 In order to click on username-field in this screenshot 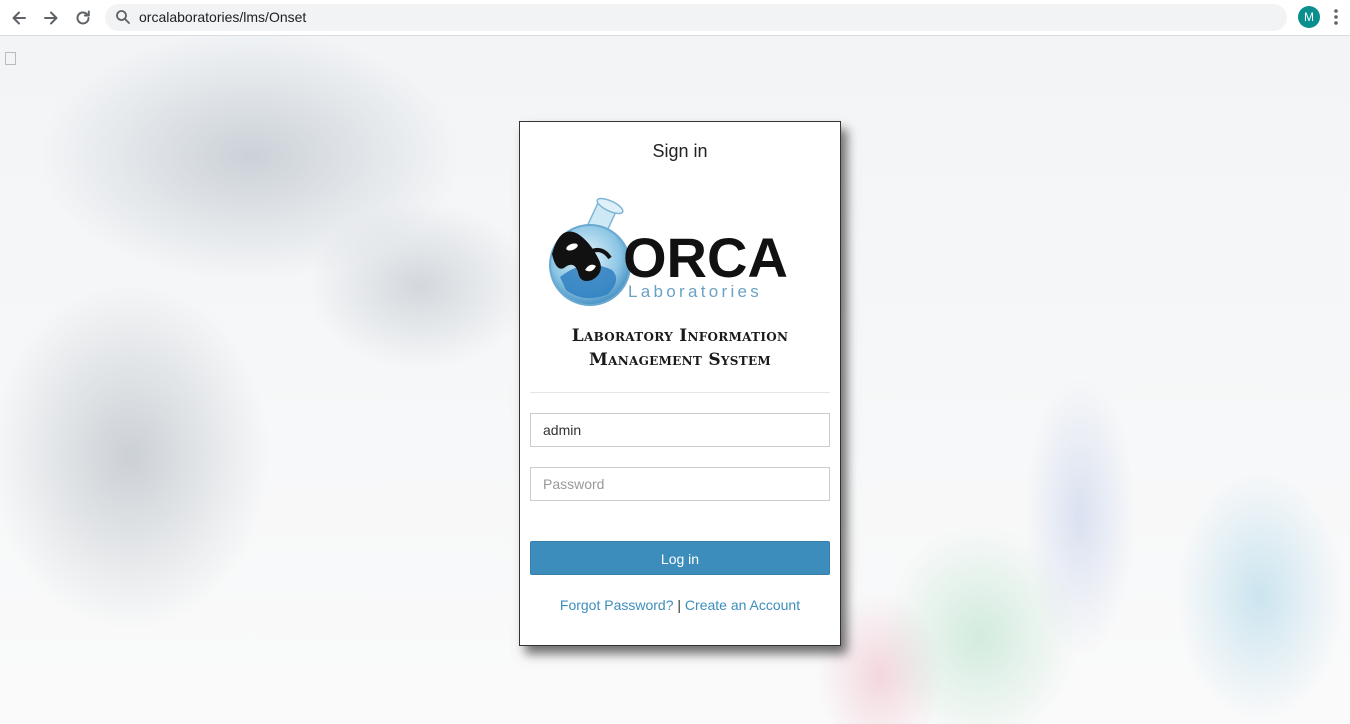, I will do `click(680, 430)`.